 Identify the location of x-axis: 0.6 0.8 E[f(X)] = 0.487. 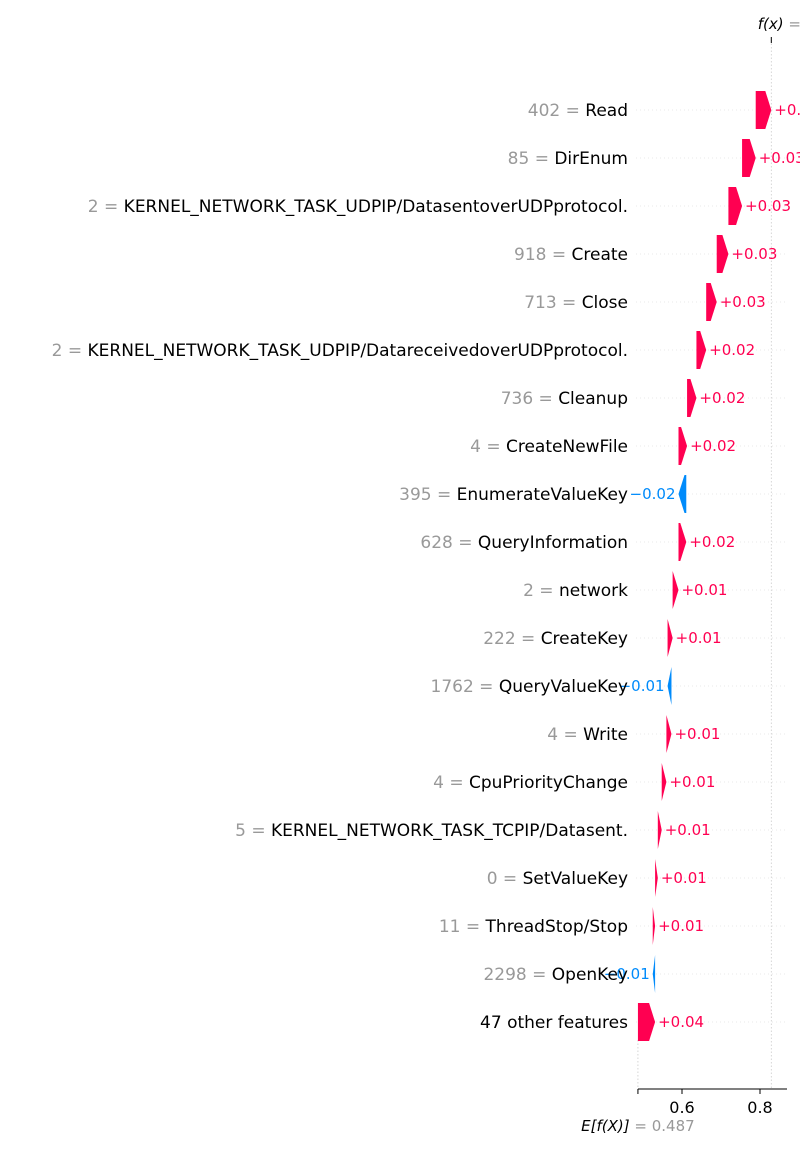
(684, 1111).